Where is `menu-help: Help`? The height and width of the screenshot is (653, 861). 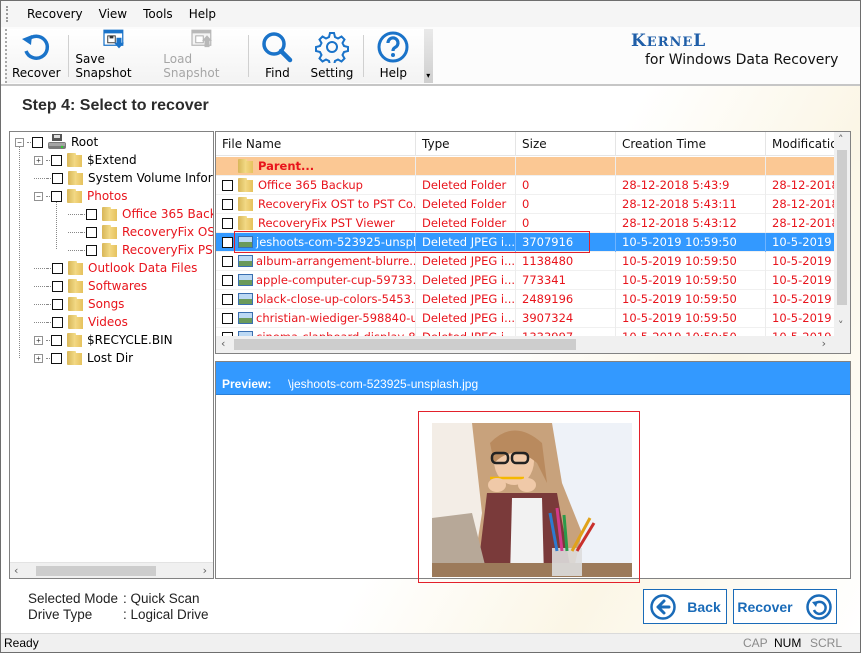 menu-help: Help is located at coordinates (202, 14).